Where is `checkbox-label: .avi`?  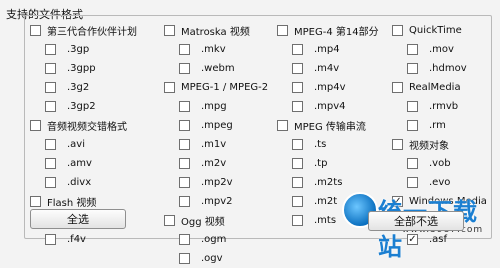
checkbox-label: .avi is located at coordinates (76, 144).